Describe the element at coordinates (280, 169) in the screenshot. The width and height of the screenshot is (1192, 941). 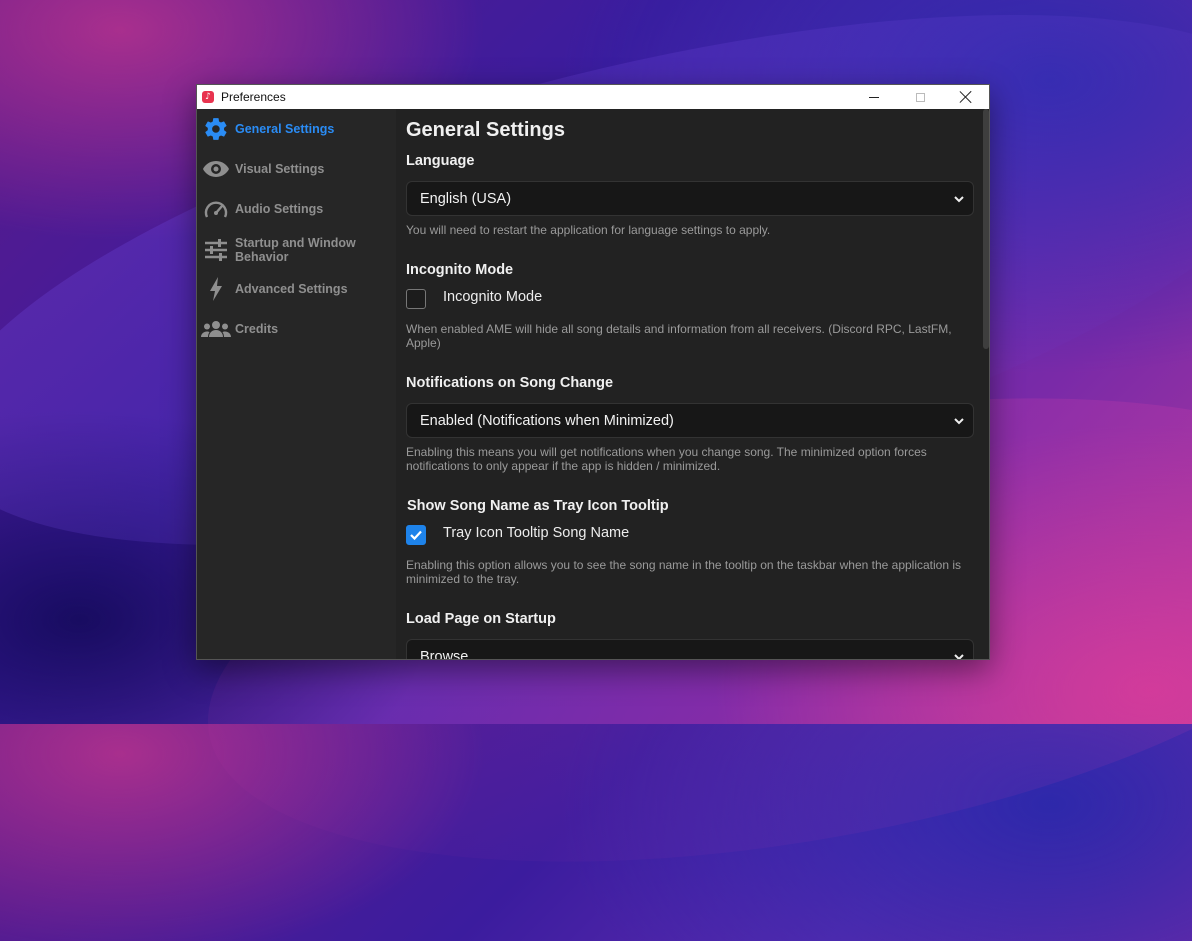
I see `sidebar-item-label: Visual Settings` at that location.